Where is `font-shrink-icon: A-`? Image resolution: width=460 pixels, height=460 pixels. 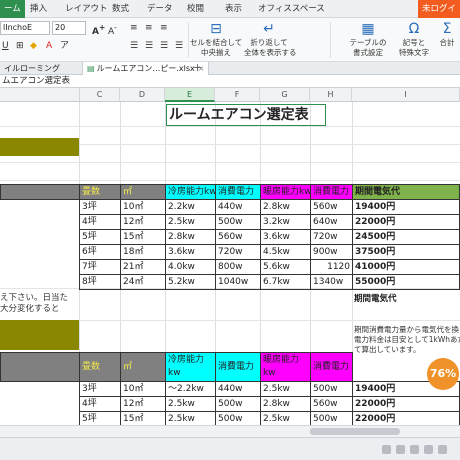
font-shrink-icon: A- is located at coordinates (112, 30).